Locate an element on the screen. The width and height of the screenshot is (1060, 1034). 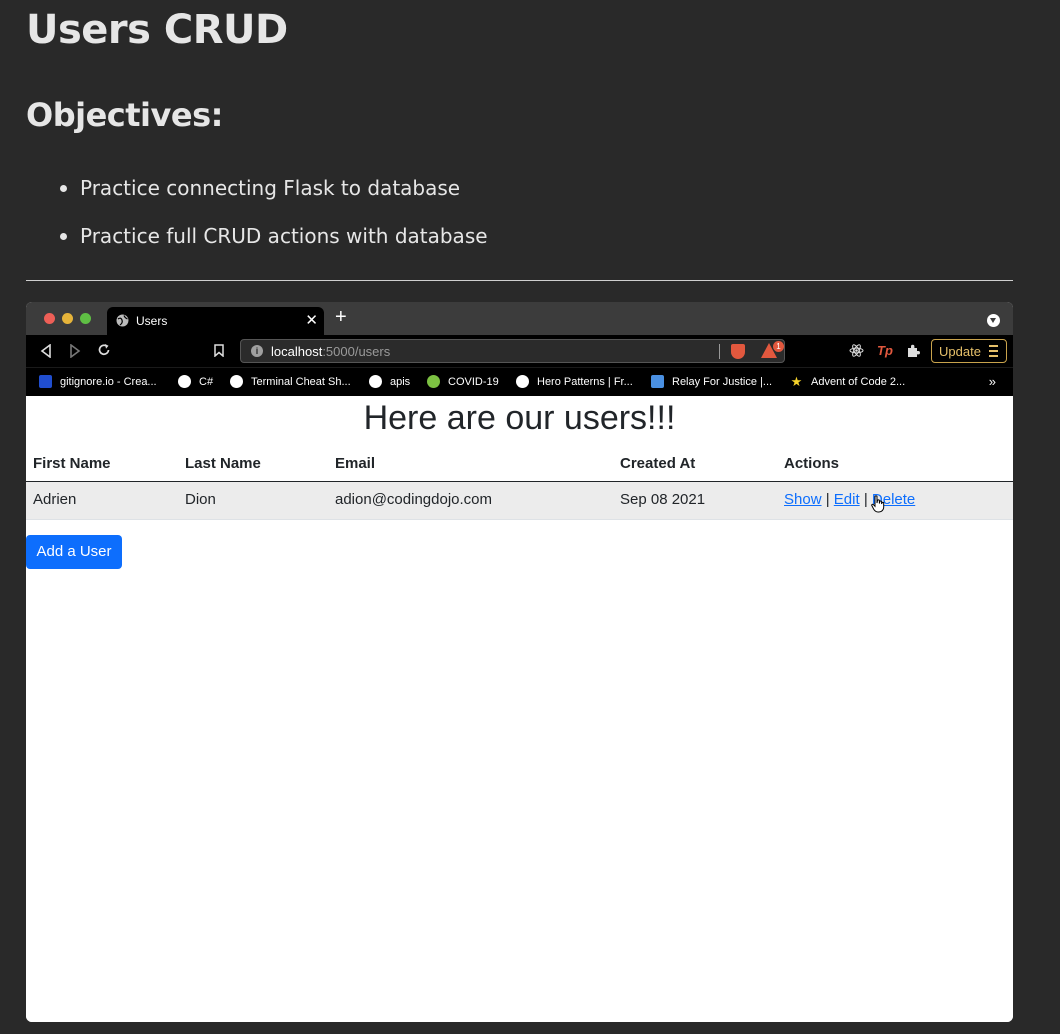
gitignore-icon is located at coordinates (45, 381).